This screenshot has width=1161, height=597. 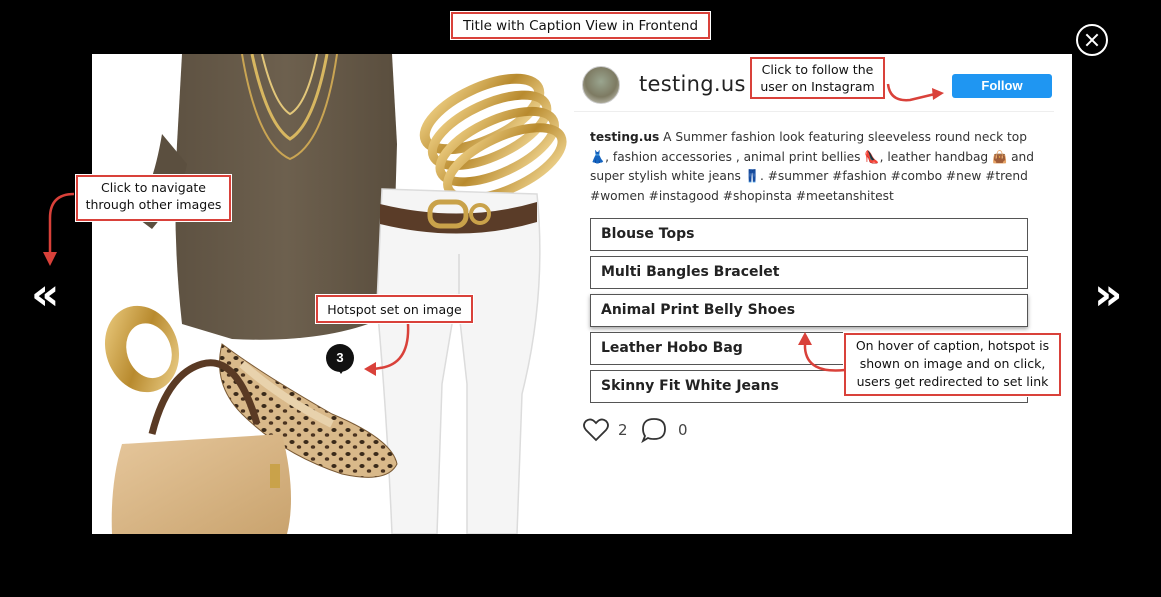 I want to click on close-icon, so click(x=1092, y=40).